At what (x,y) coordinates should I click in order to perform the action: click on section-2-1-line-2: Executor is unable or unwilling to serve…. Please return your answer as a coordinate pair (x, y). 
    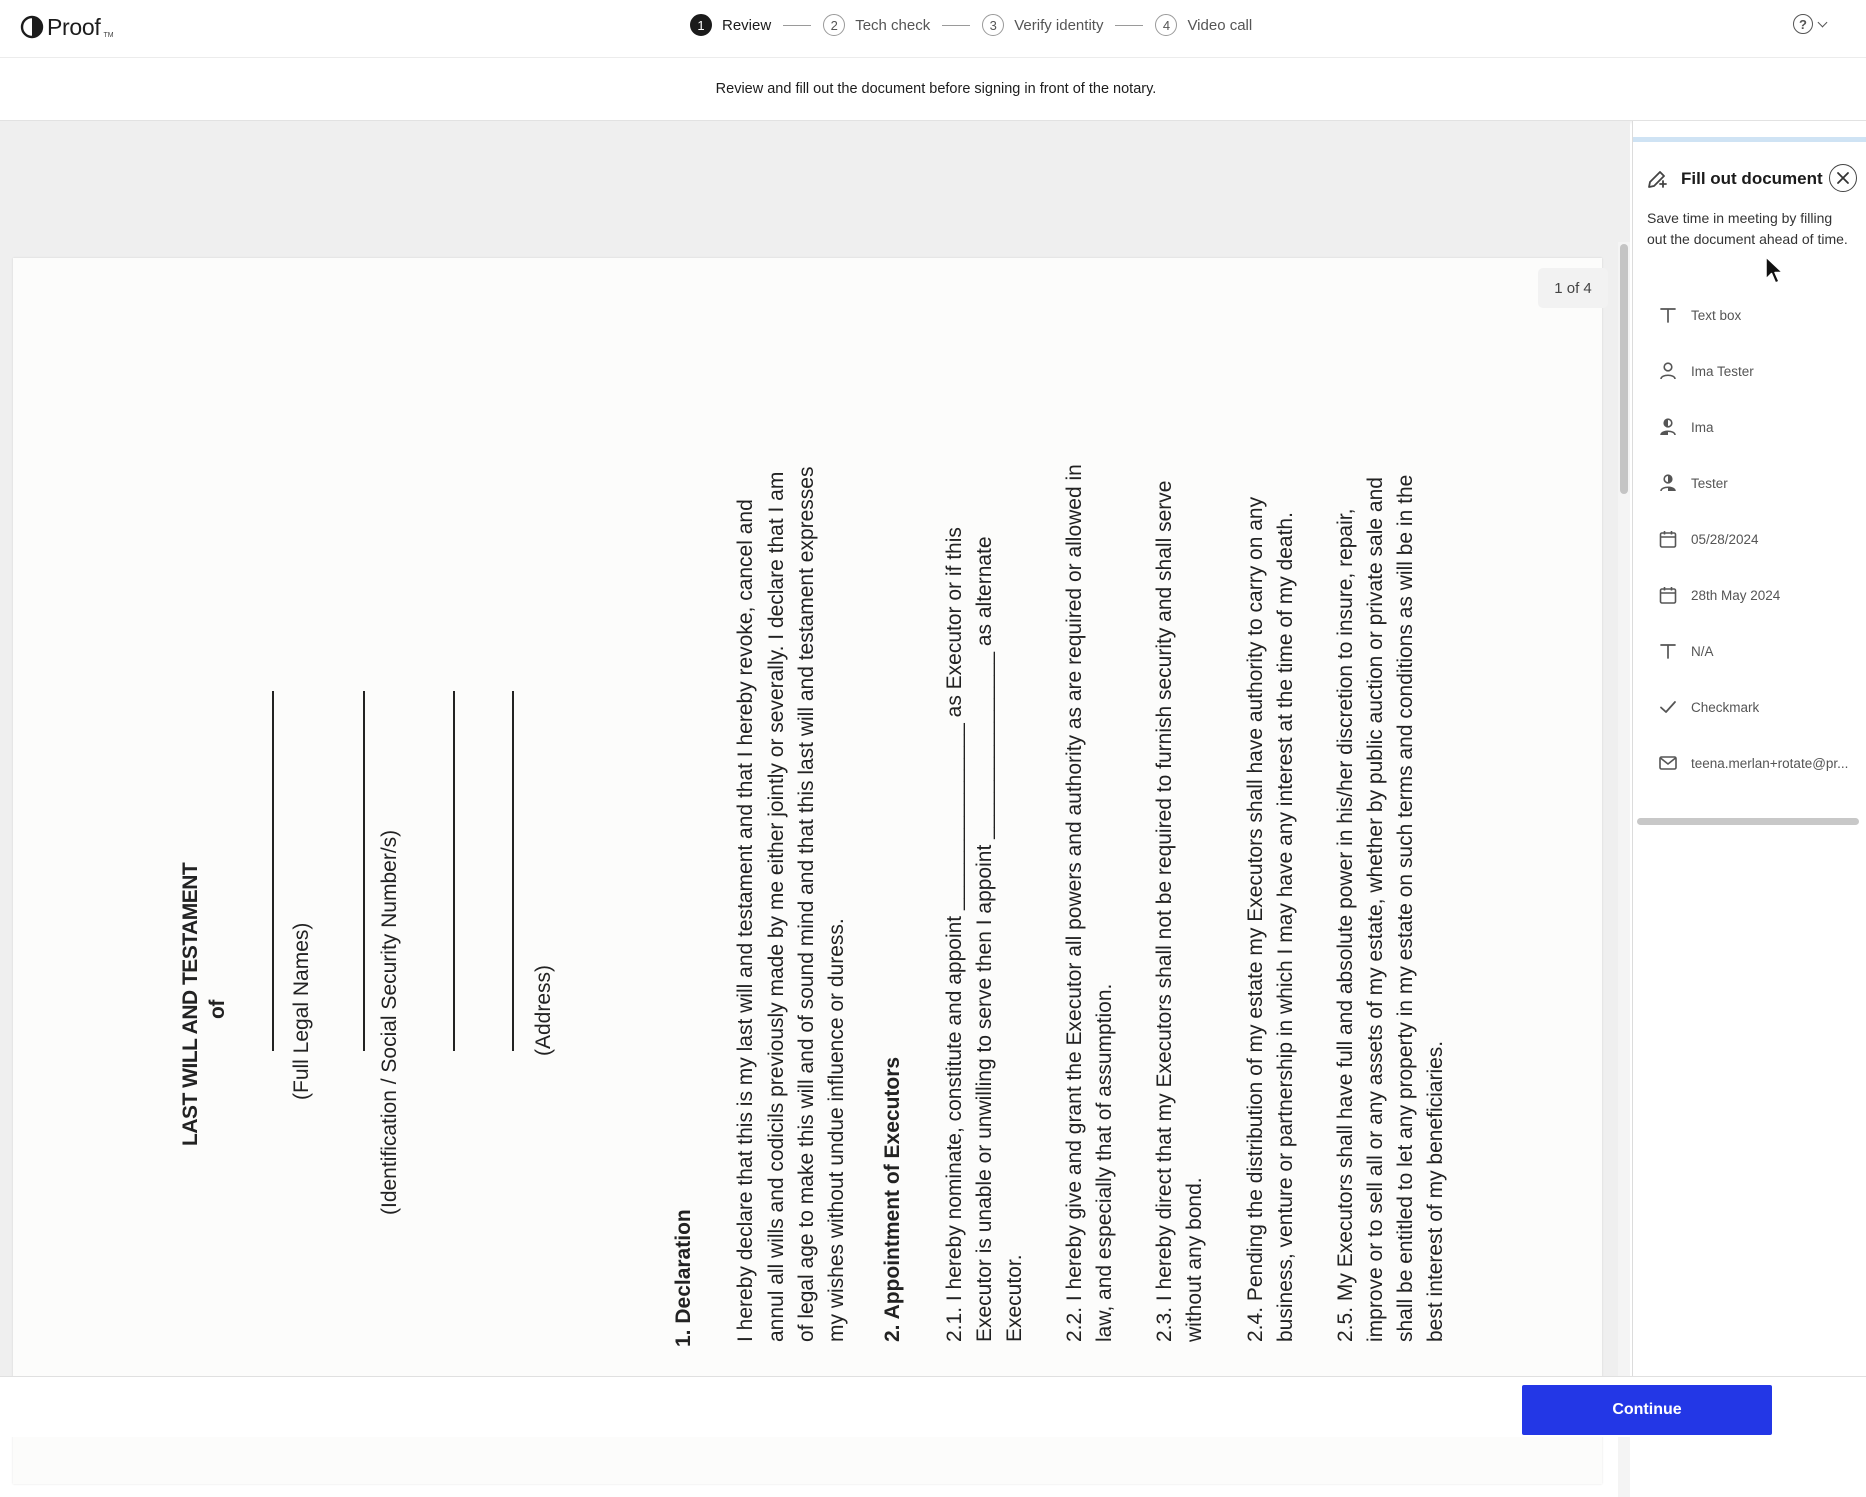
    Looking at the image, I should click on (984, 939).